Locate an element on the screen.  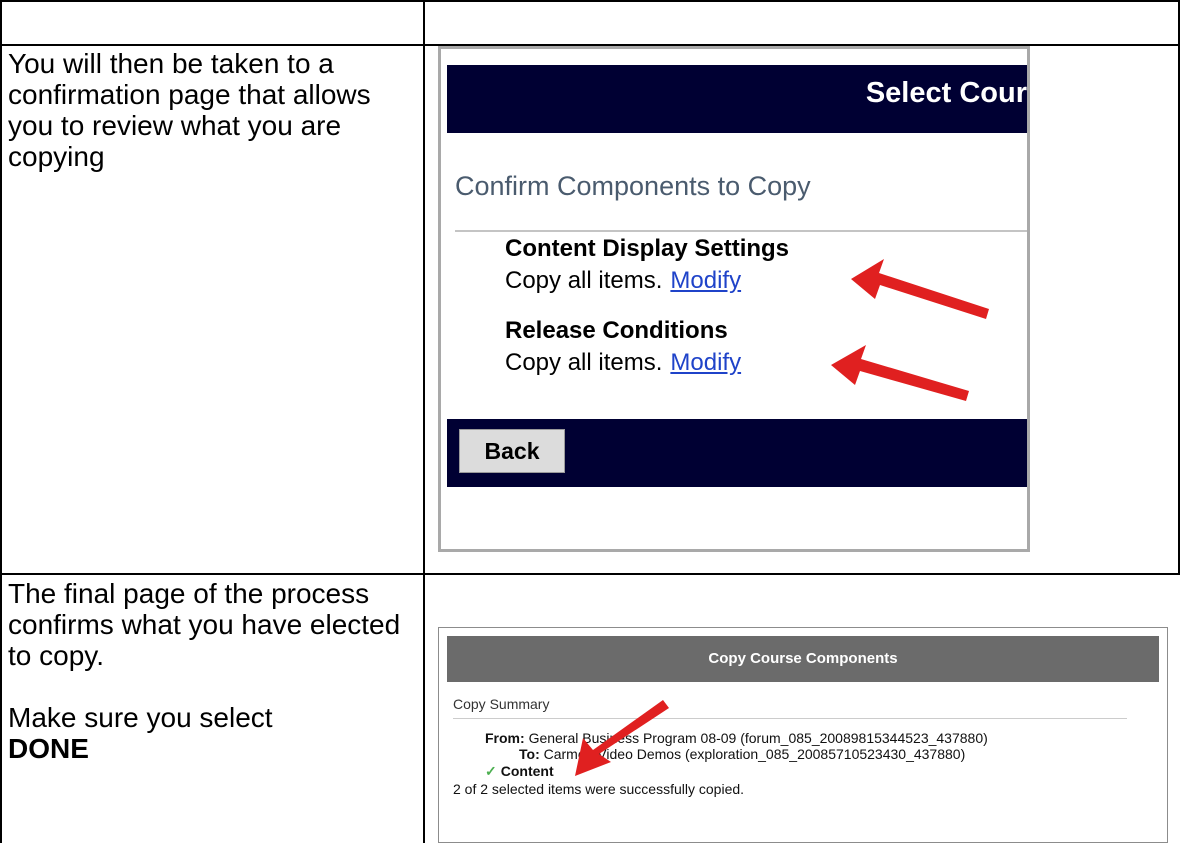
row2-paragraph-2: Make sure you select DONE is located at coordinates (208, 733).